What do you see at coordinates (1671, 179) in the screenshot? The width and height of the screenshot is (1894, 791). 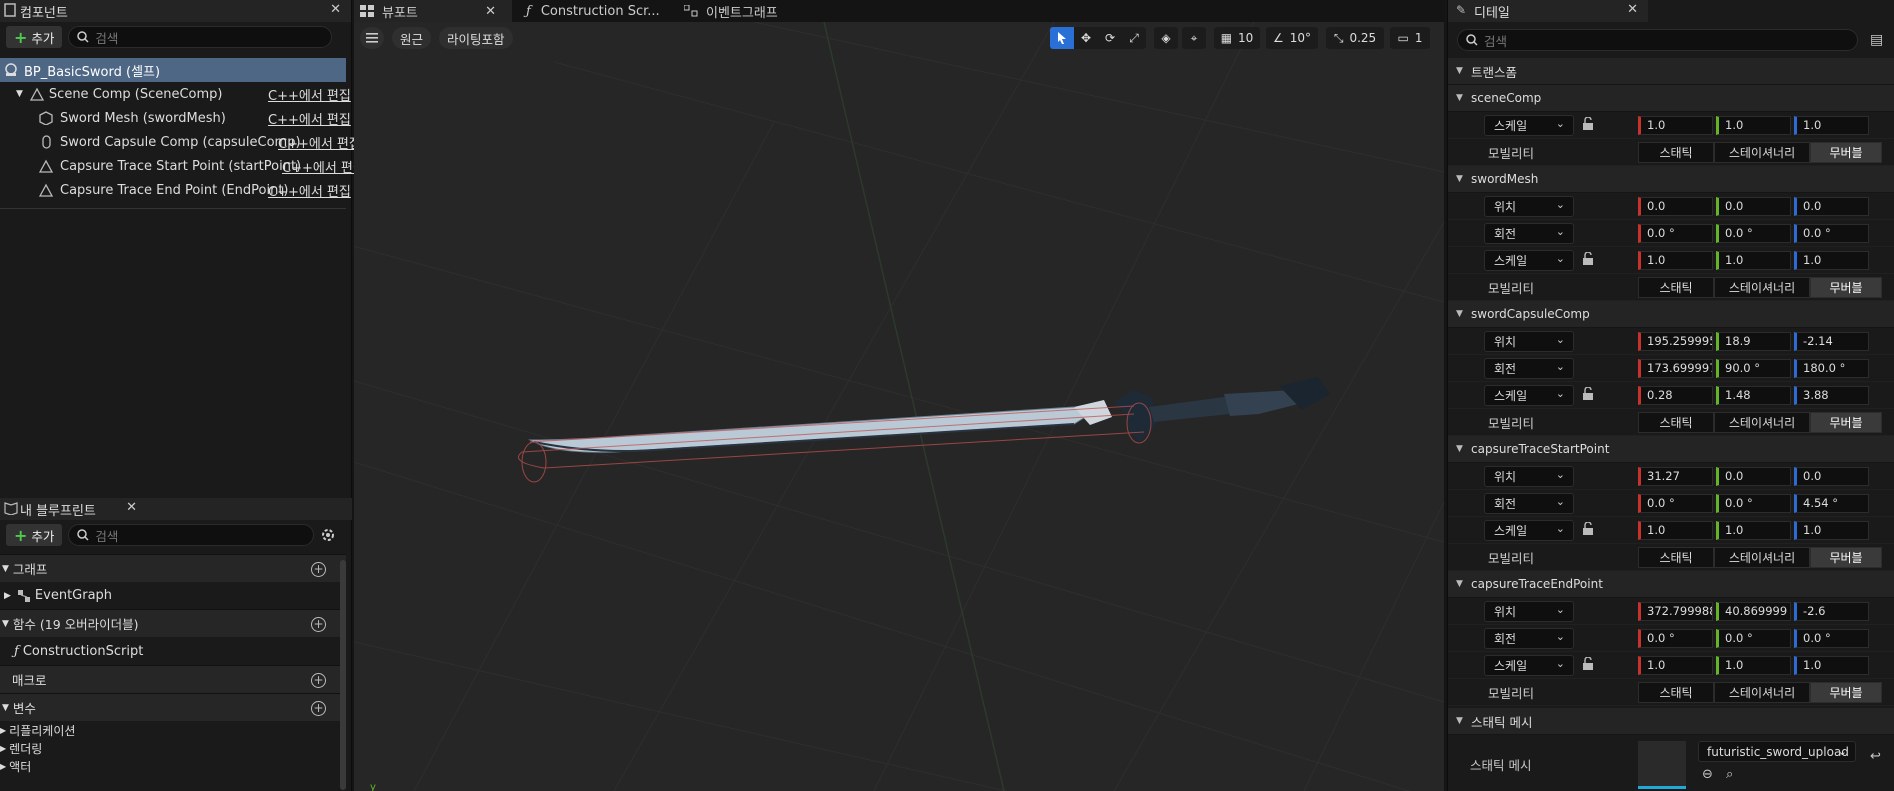 I see `component-section-header: ▼ swordMesh` at bounding box center [1671, 179].